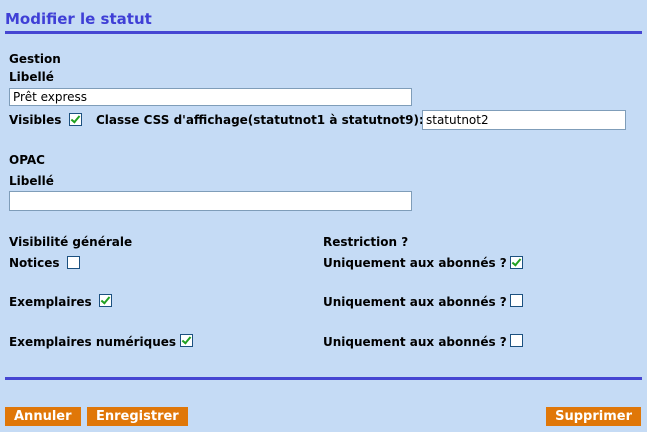  Describe the element at coordinates (415, 302) in the screenshot. I see `exemplaires-restriction-label: Uniquement aux abonnés ?` at that location.